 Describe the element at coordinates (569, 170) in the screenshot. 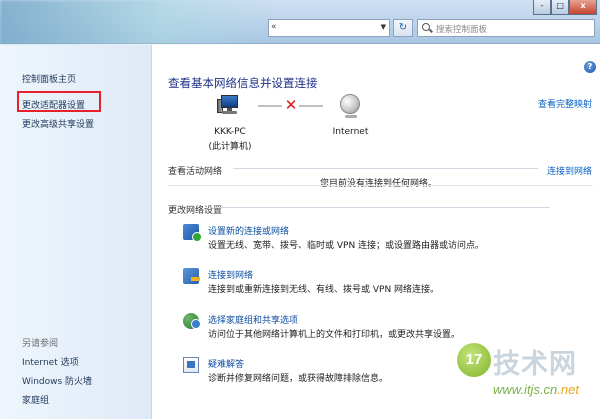

I see `connect-to-network-link: 连接到网络` at that location.